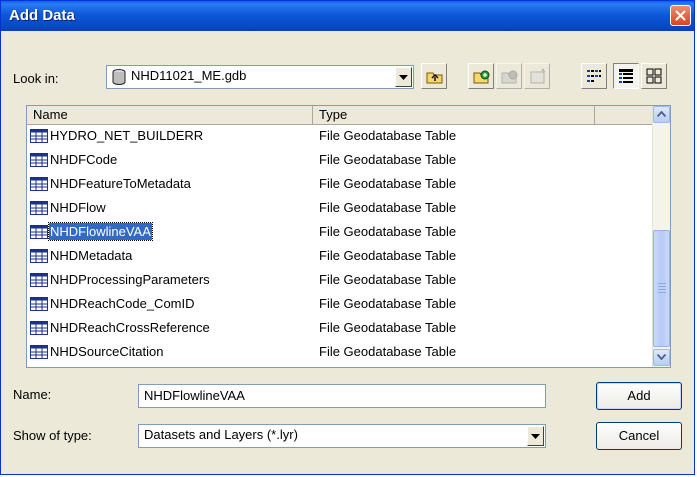  Describe the element at coordinates (36, 78) in the screenshot. I see `look-in-label: Look in:` at that location.